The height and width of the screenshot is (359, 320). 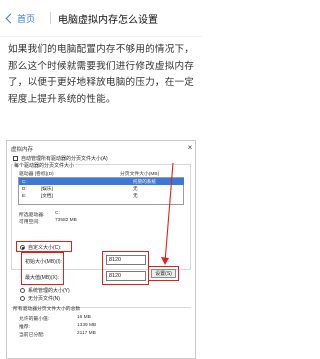 I want to click on drive-list: C: 托管的系统 D: [娱乐] 无 E: [文档] 无, so click(x=101, y=191).